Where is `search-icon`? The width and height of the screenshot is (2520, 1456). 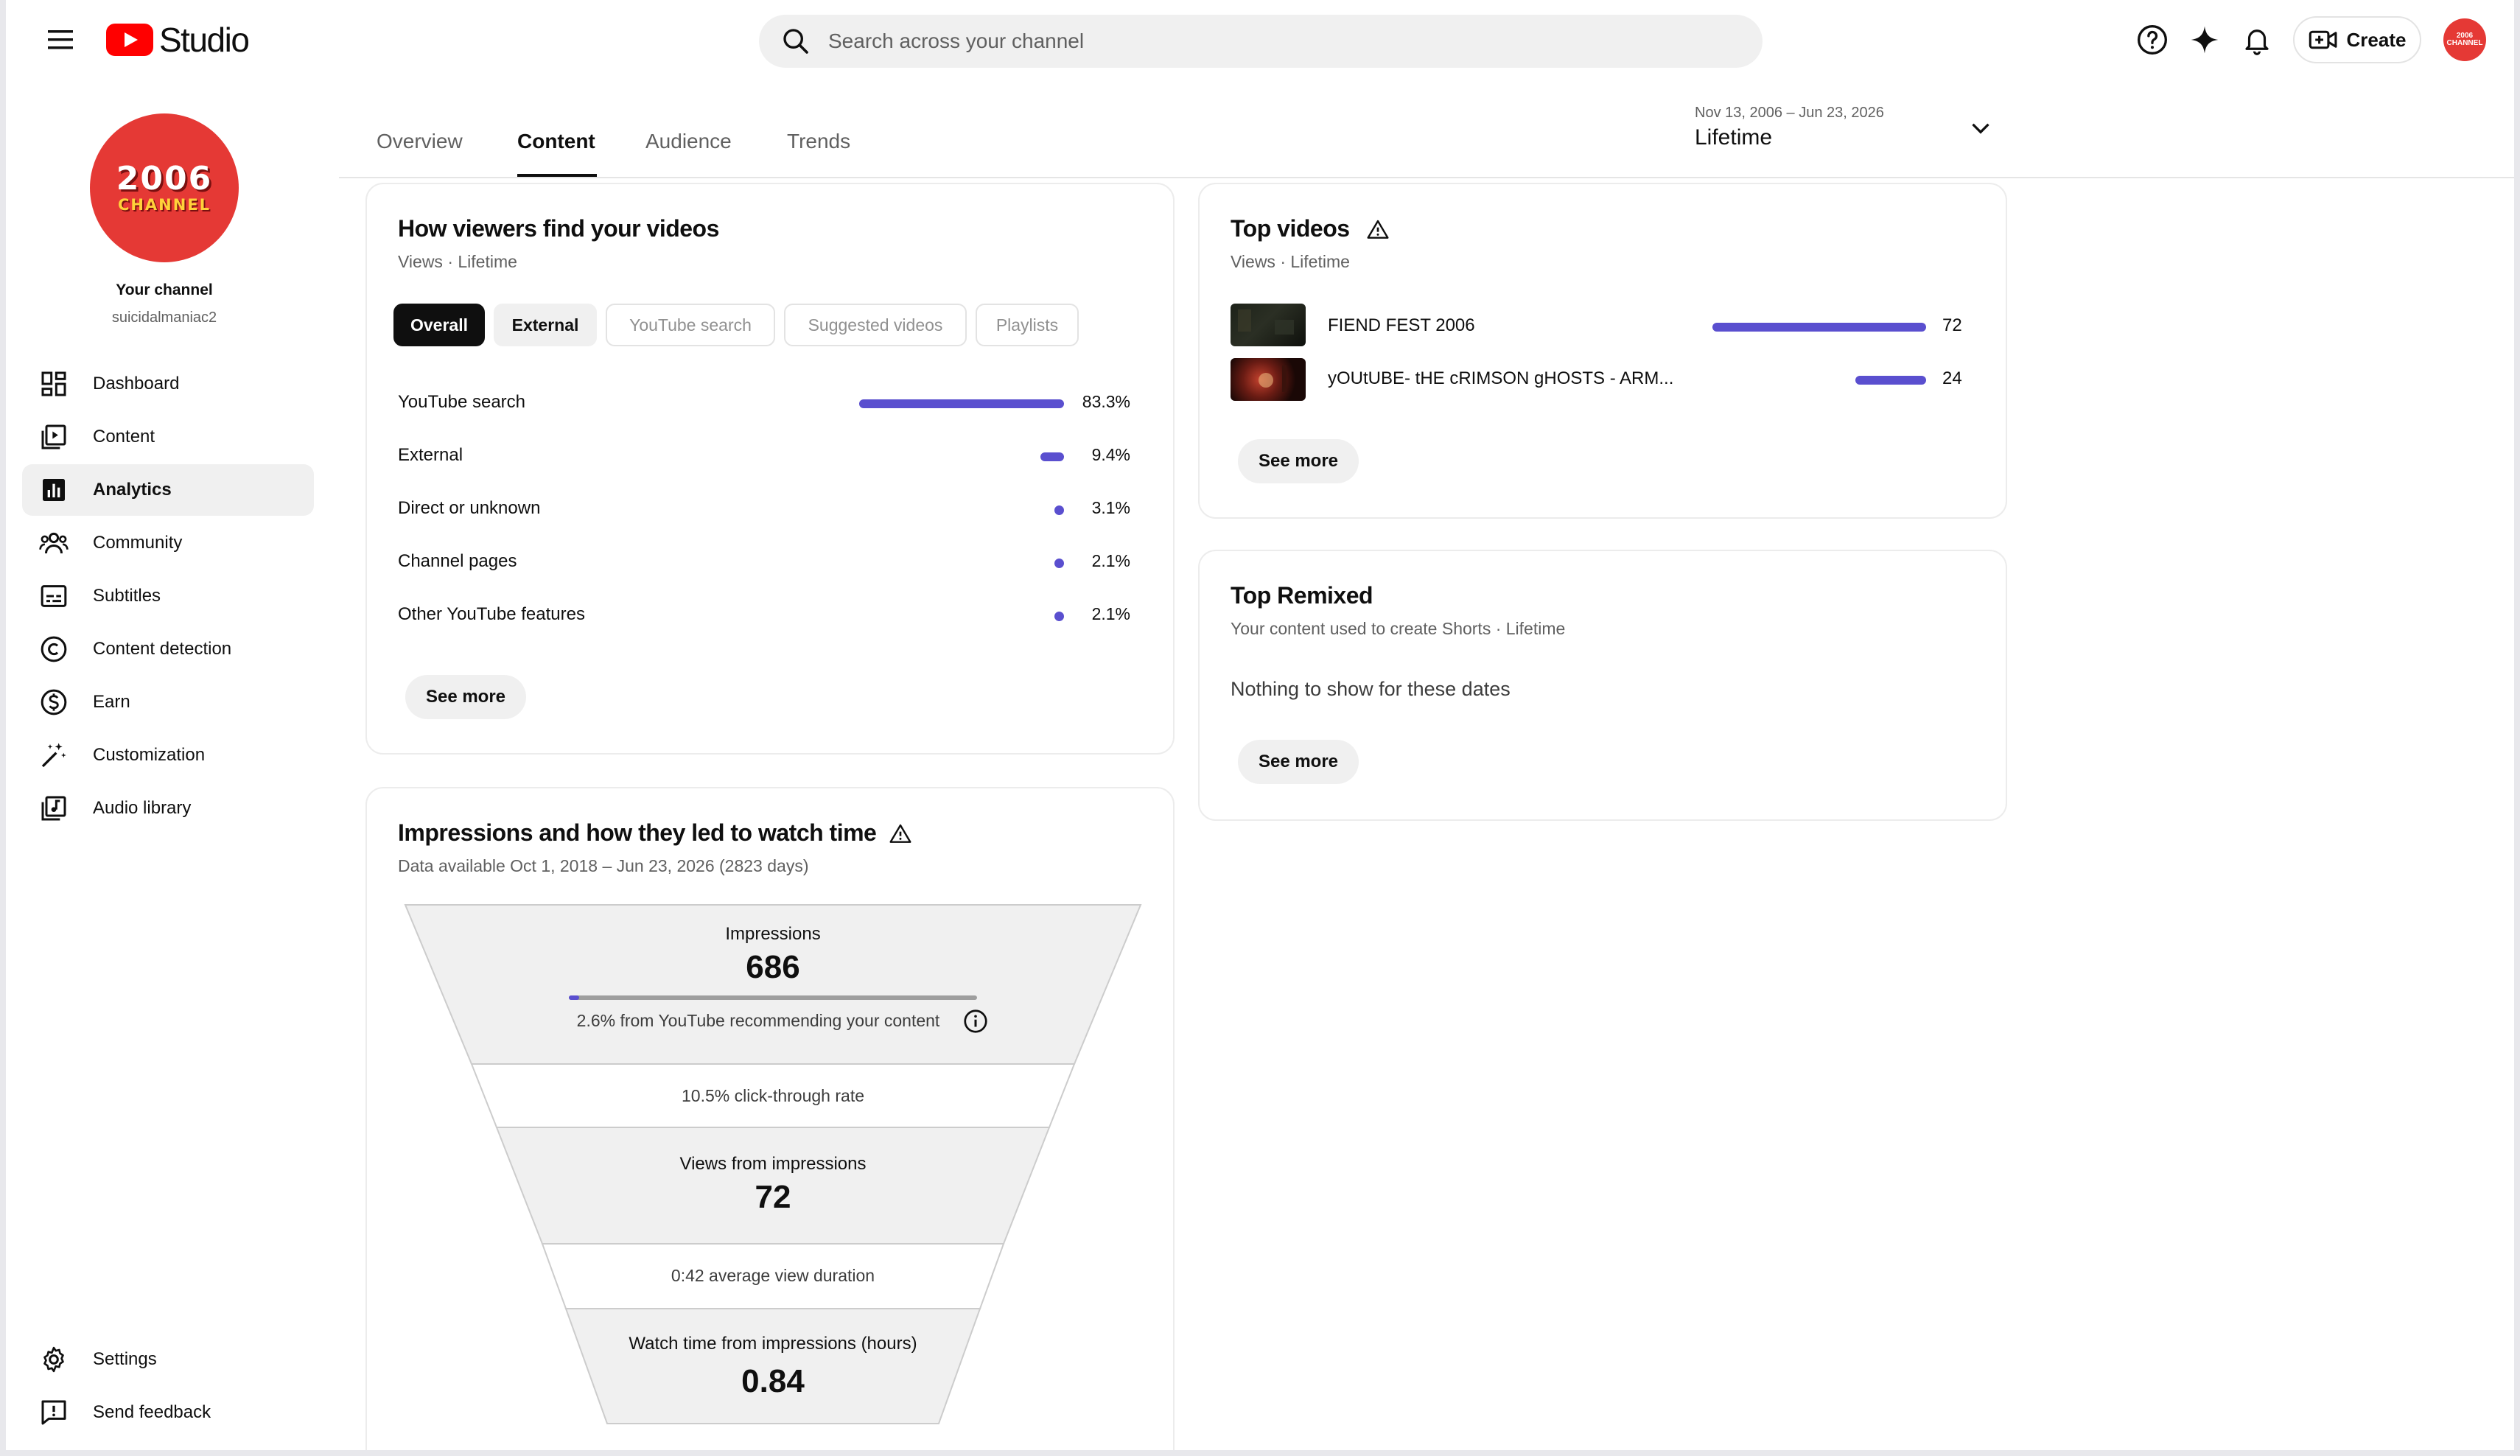 search-icon is located at coordinates (795, 41).